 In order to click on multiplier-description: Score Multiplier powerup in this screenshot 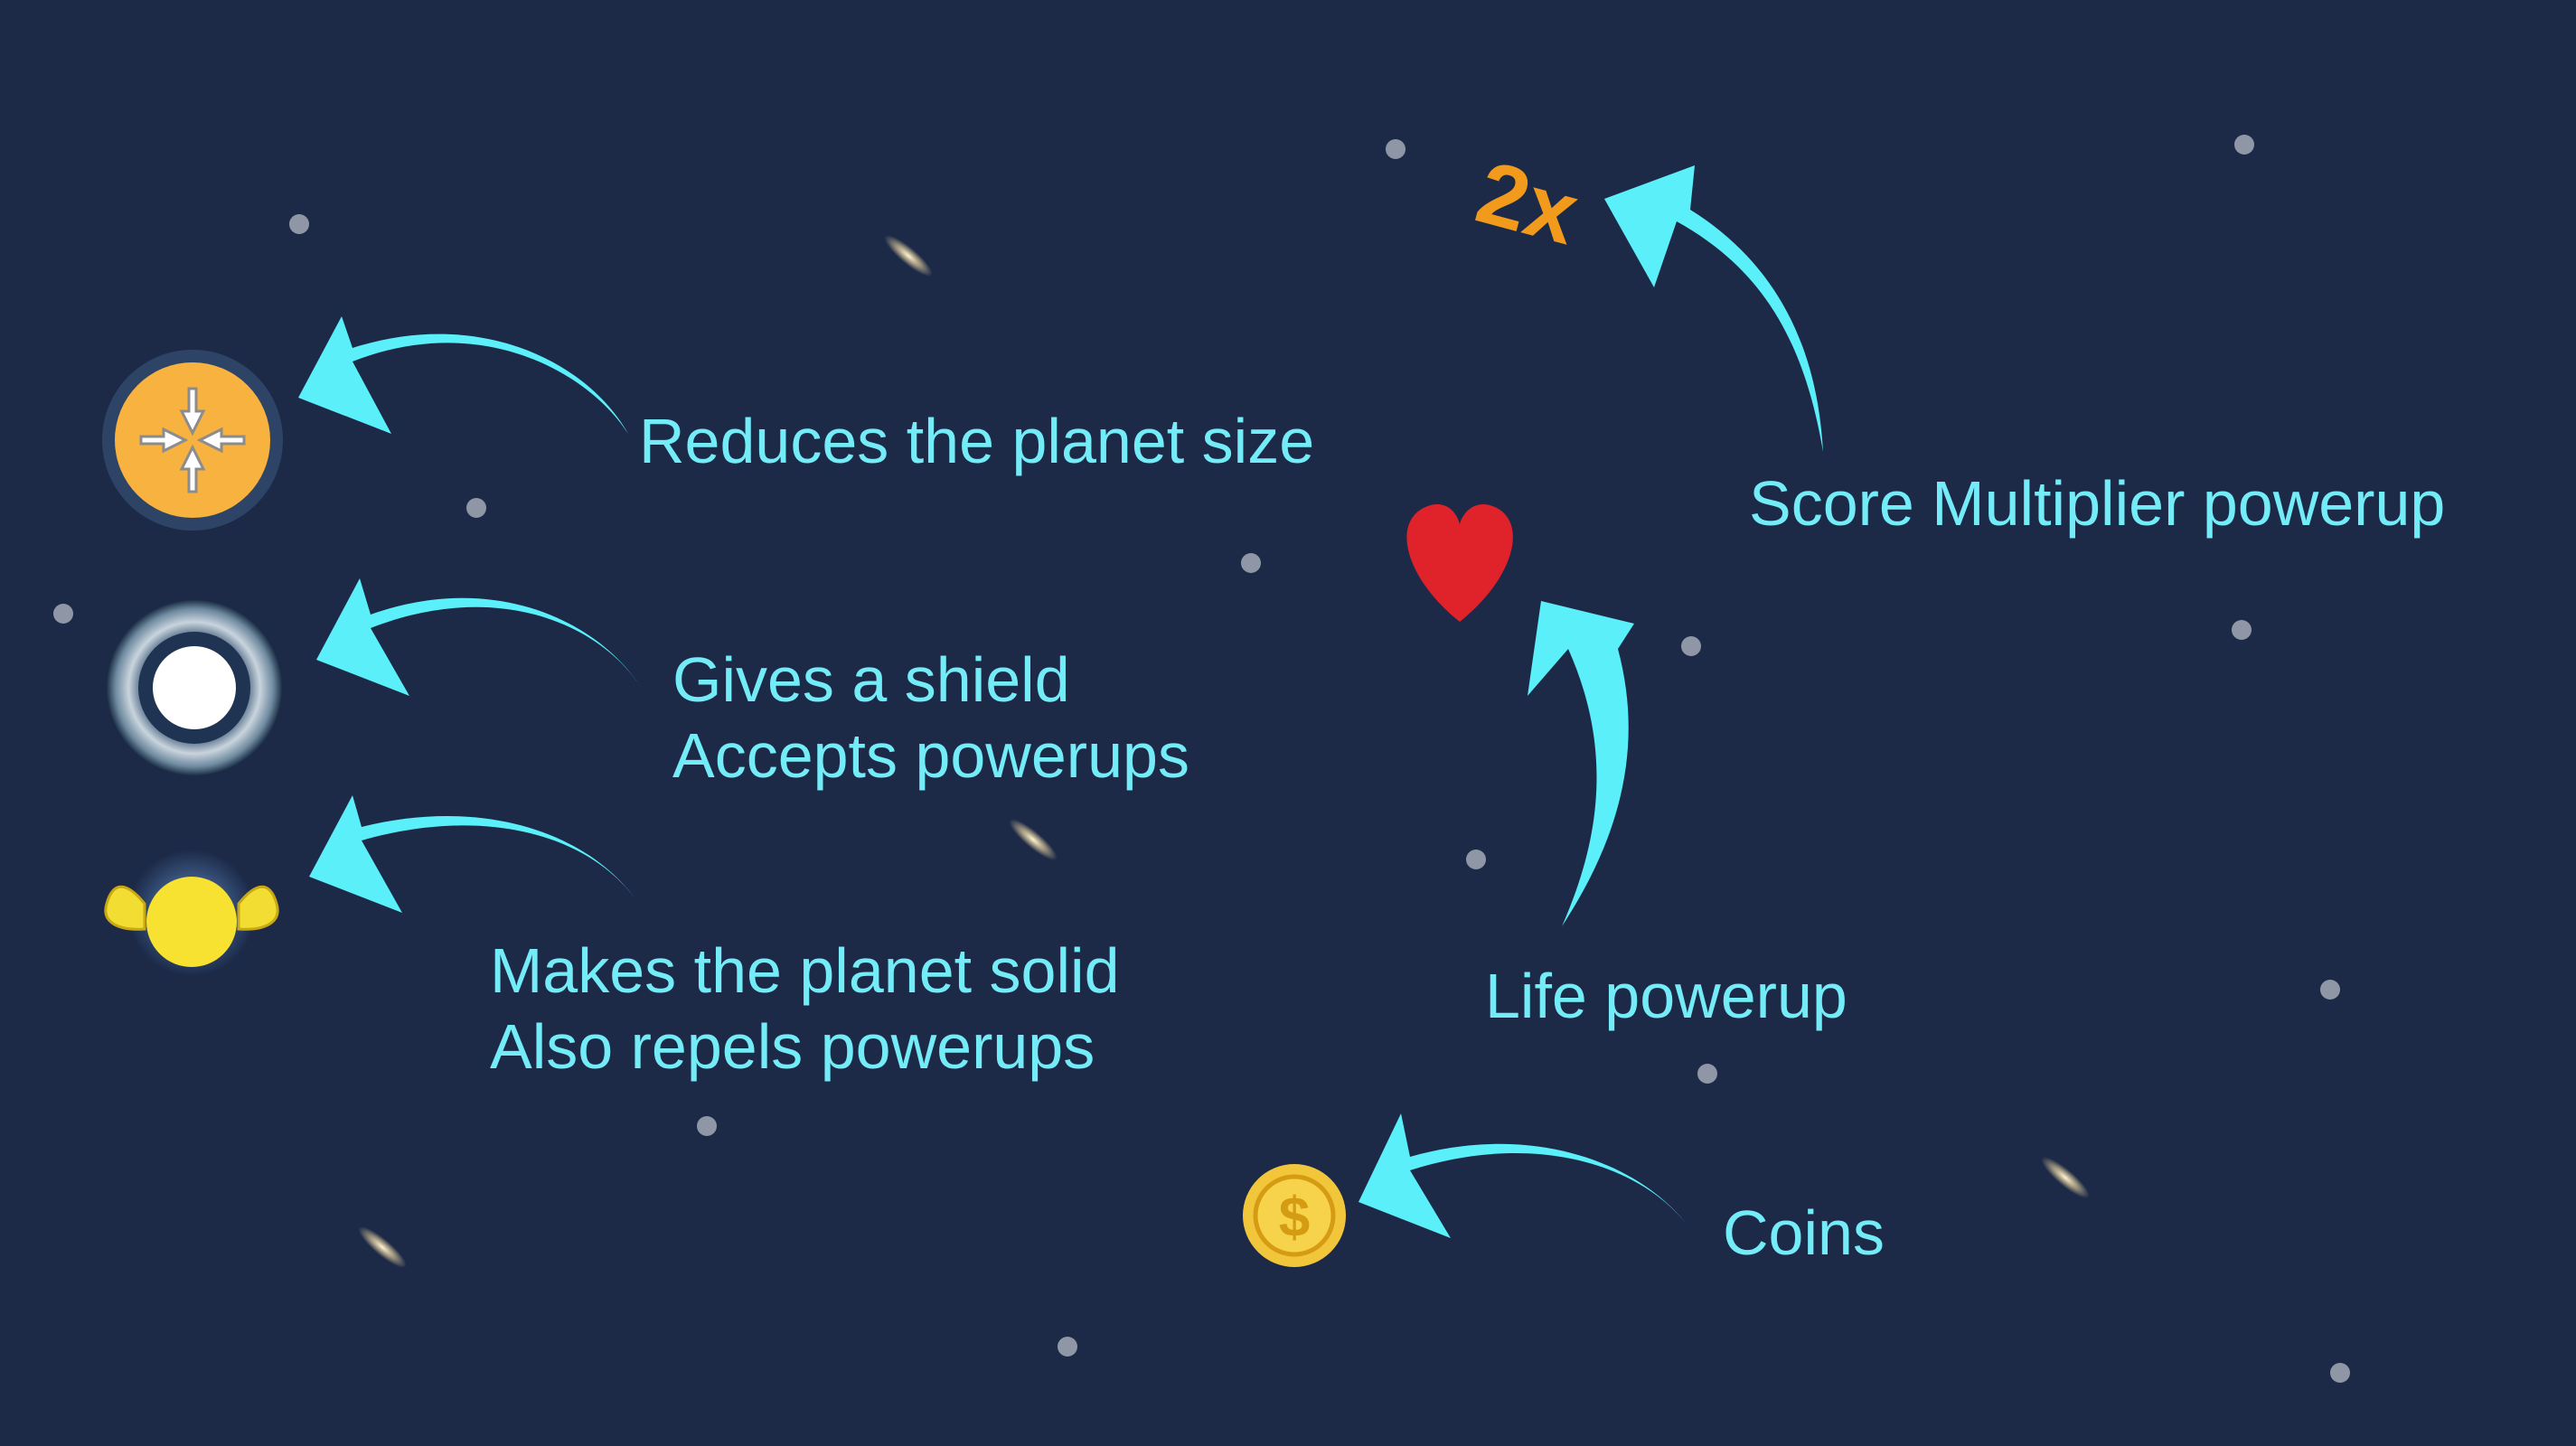, I will do `click(2097, 503)`.